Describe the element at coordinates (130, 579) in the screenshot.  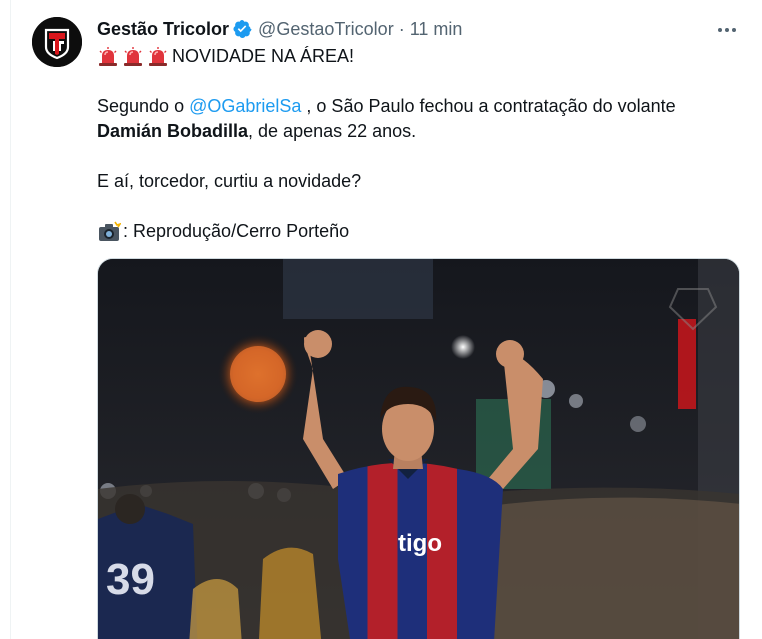
I see `back-number: 39` at that location.